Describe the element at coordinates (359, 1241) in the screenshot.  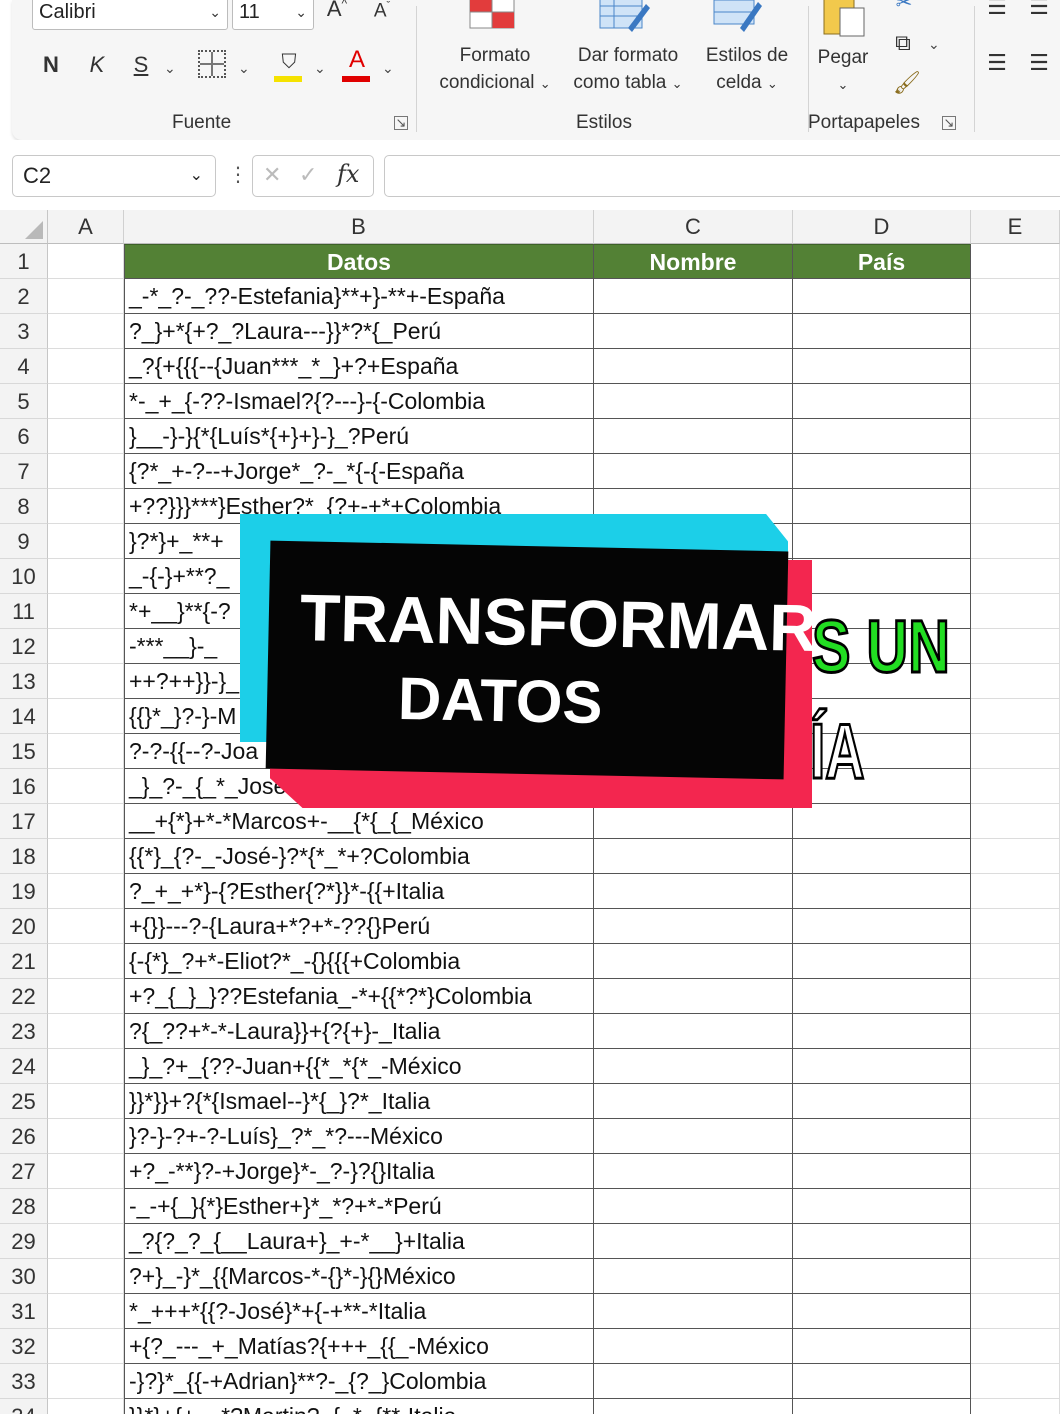
I see `cell-datos: _?{?_?_{__Laura+}_+-*__}+Italia` at that location.